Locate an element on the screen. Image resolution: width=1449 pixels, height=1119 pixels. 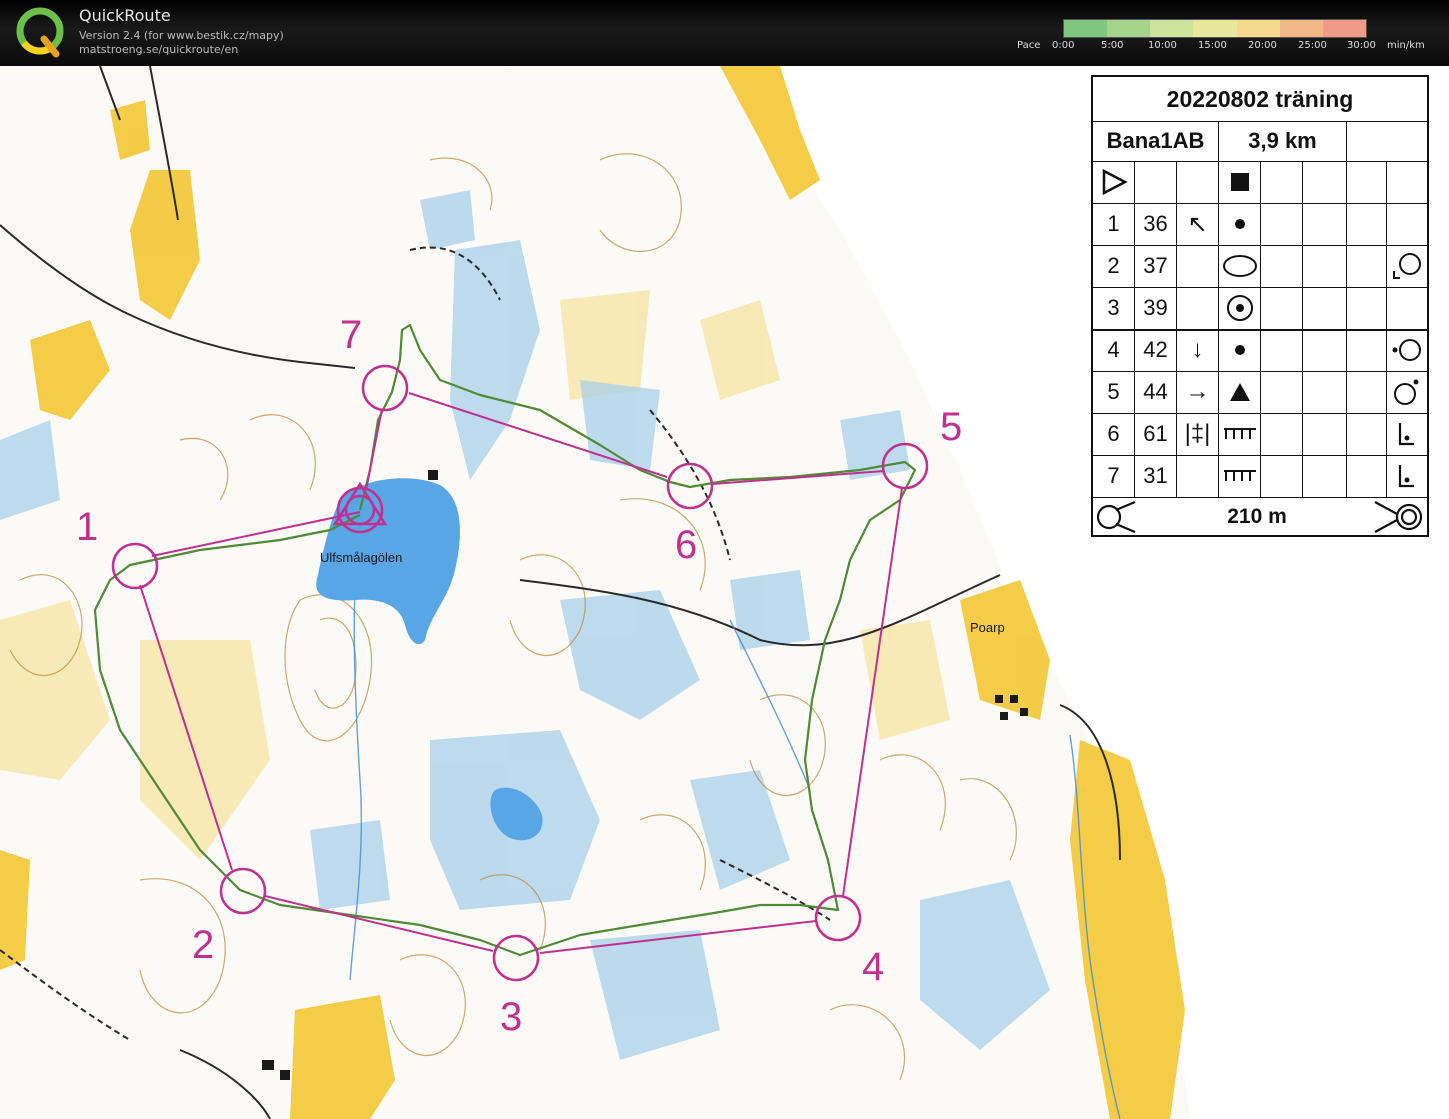
control-code: 61 is located at coordinates (1156, 434).